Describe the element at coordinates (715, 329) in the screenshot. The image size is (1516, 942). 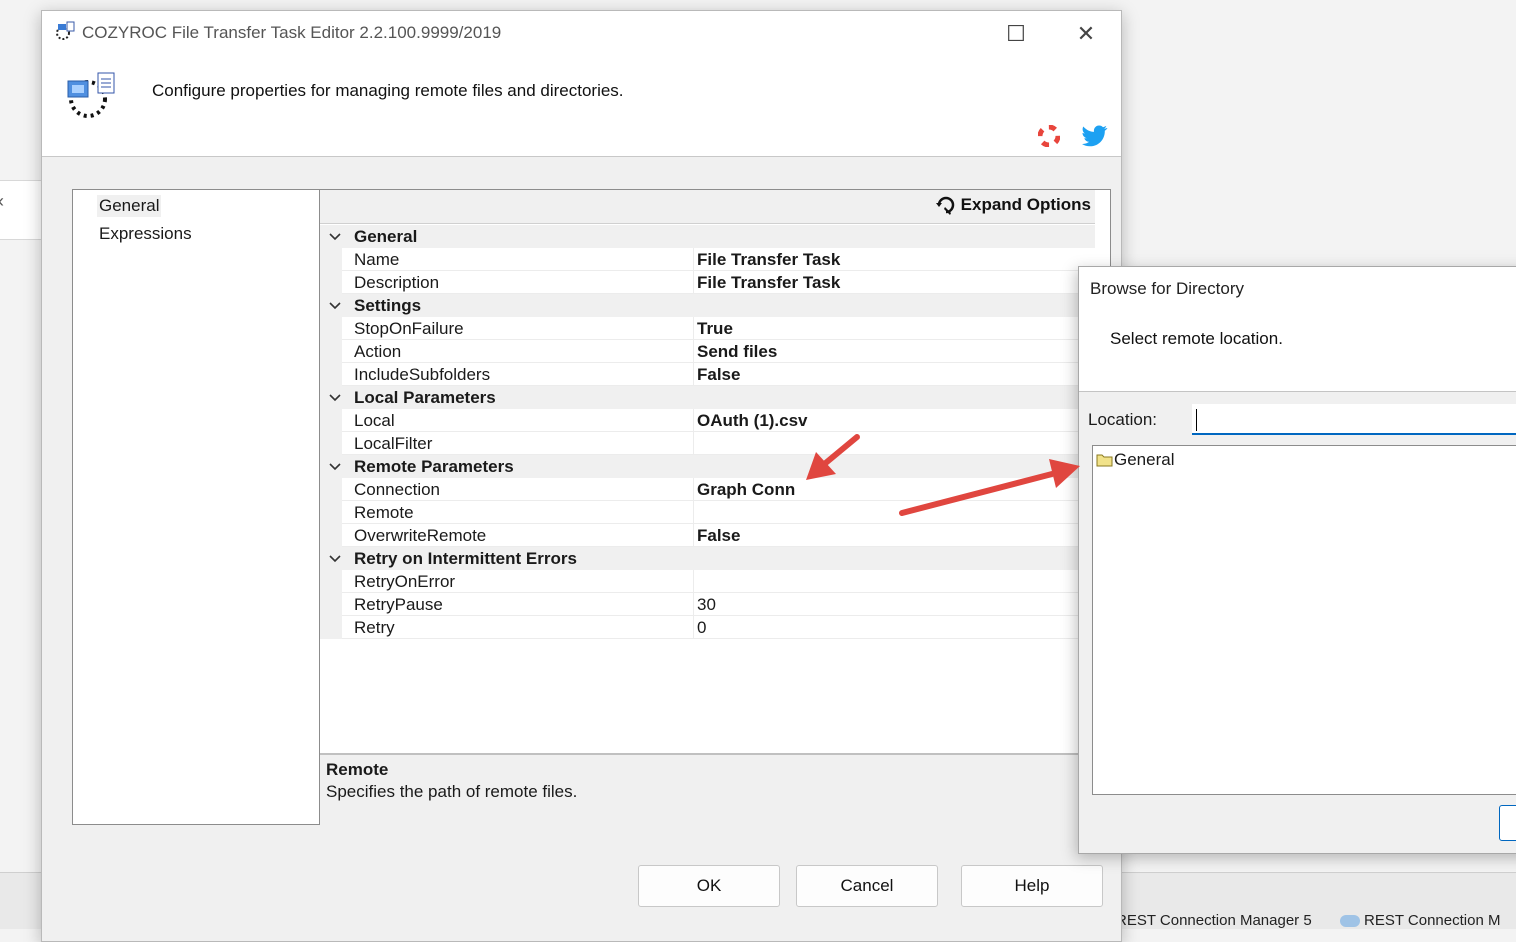
I see `property-value: True` at that location.